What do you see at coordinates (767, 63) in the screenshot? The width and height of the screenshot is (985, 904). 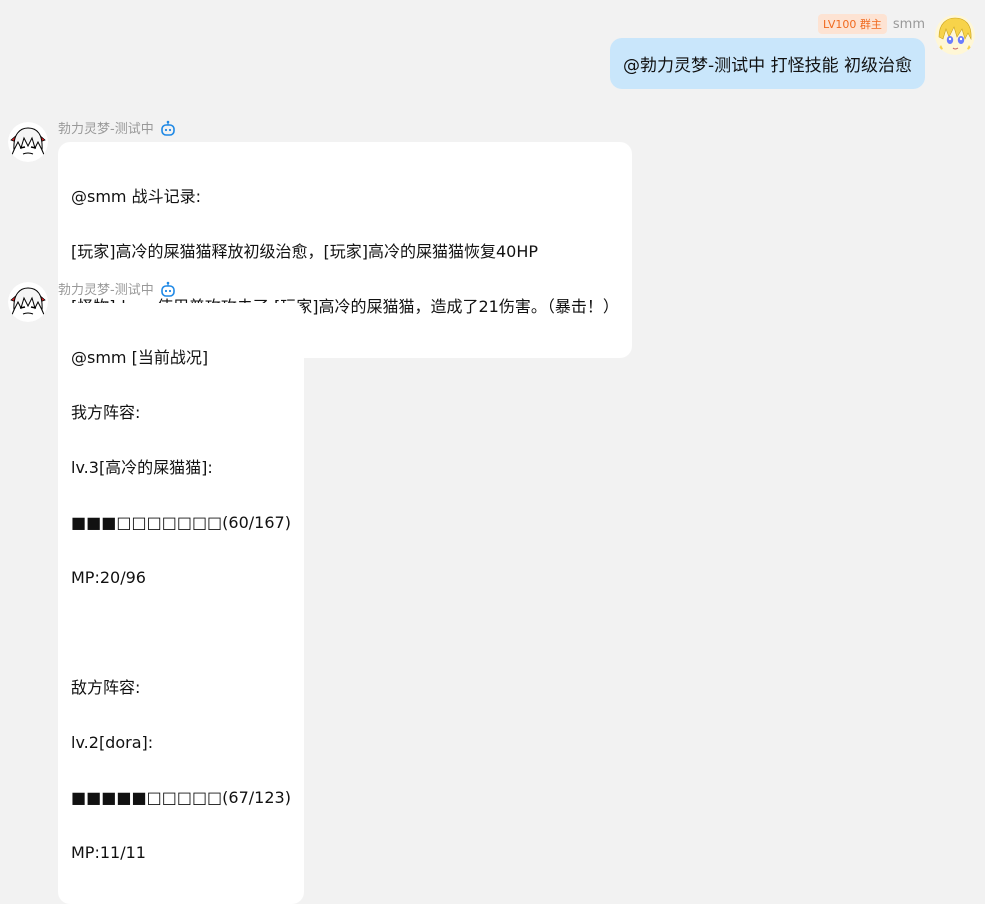 I see `self-message-bubble: @勃力灵梦-测试中 打怪技能 初级治愈` at bounding box center [767, 63].